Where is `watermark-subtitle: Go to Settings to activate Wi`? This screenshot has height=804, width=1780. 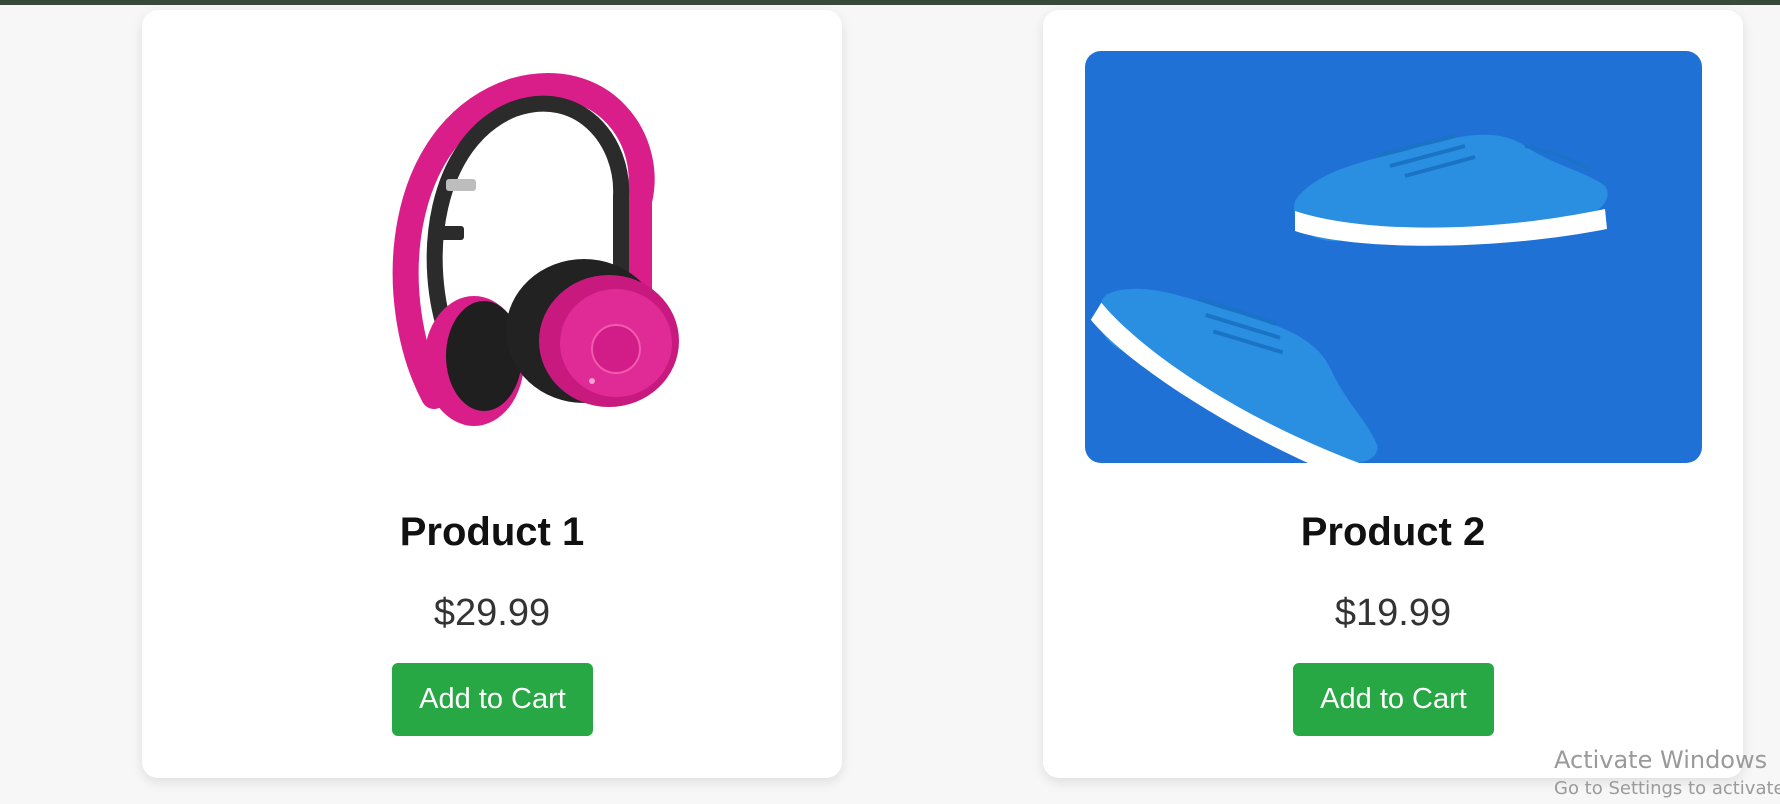 watermark-subtitle: Go to Settings to activate Wi is located at coordinates (1667, 788).